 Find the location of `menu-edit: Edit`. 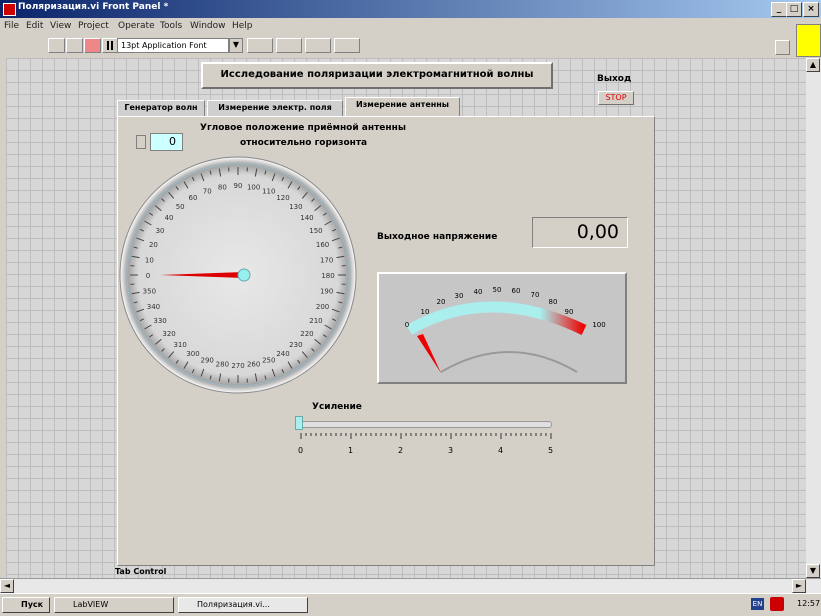

menu-edit: Edit is located at coordinates (34, 26).